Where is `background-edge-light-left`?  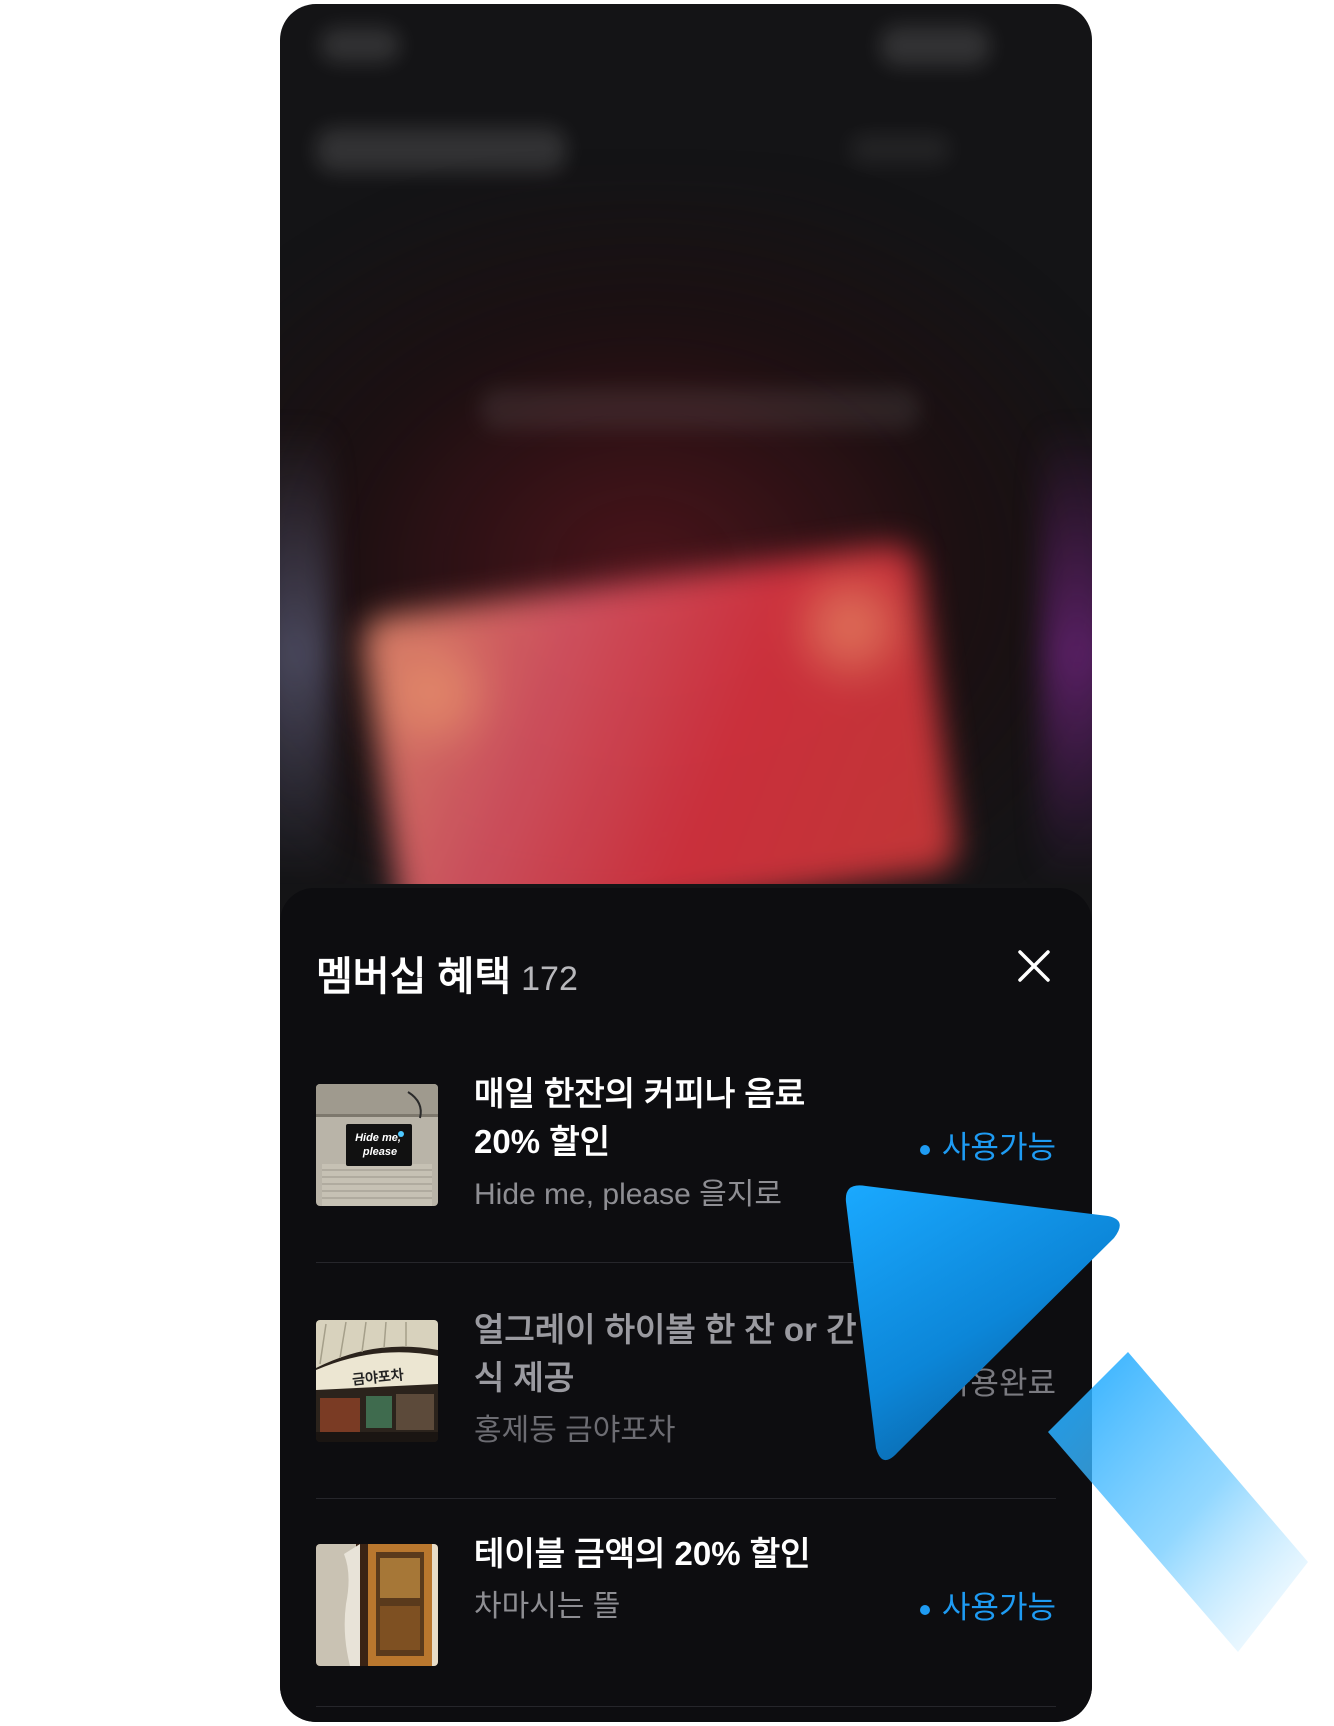
background-edge-light-left is located at coordinates (305, 654).